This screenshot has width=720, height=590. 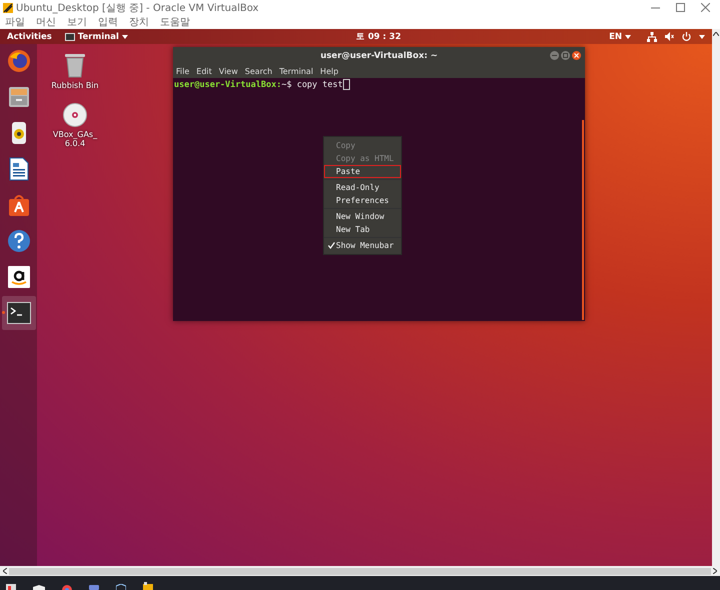 What do you see at coordinates (96, 37) in the screenshot?
I see `app-menu: Terminal` at bounding box center [96, 37].